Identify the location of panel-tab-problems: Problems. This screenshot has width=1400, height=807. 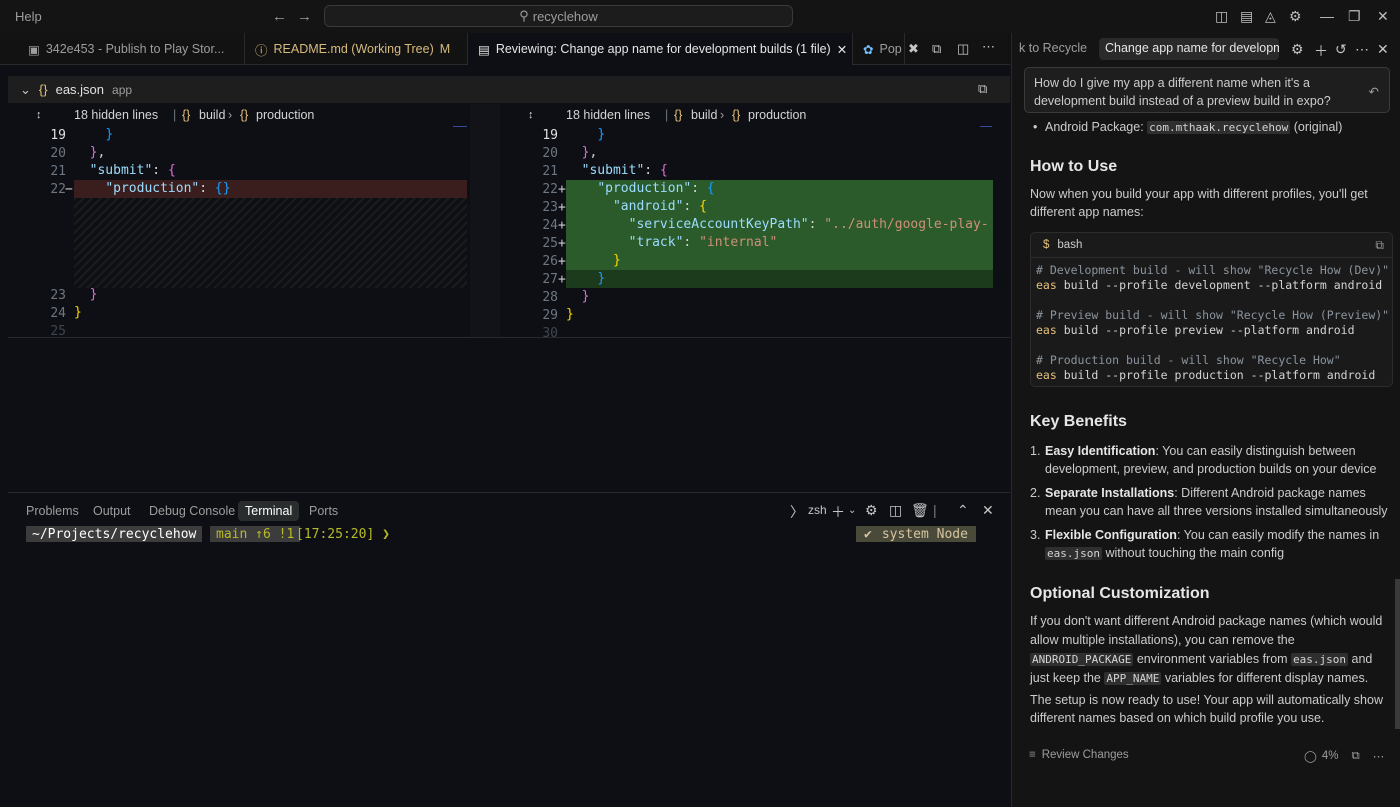
(52, 511).